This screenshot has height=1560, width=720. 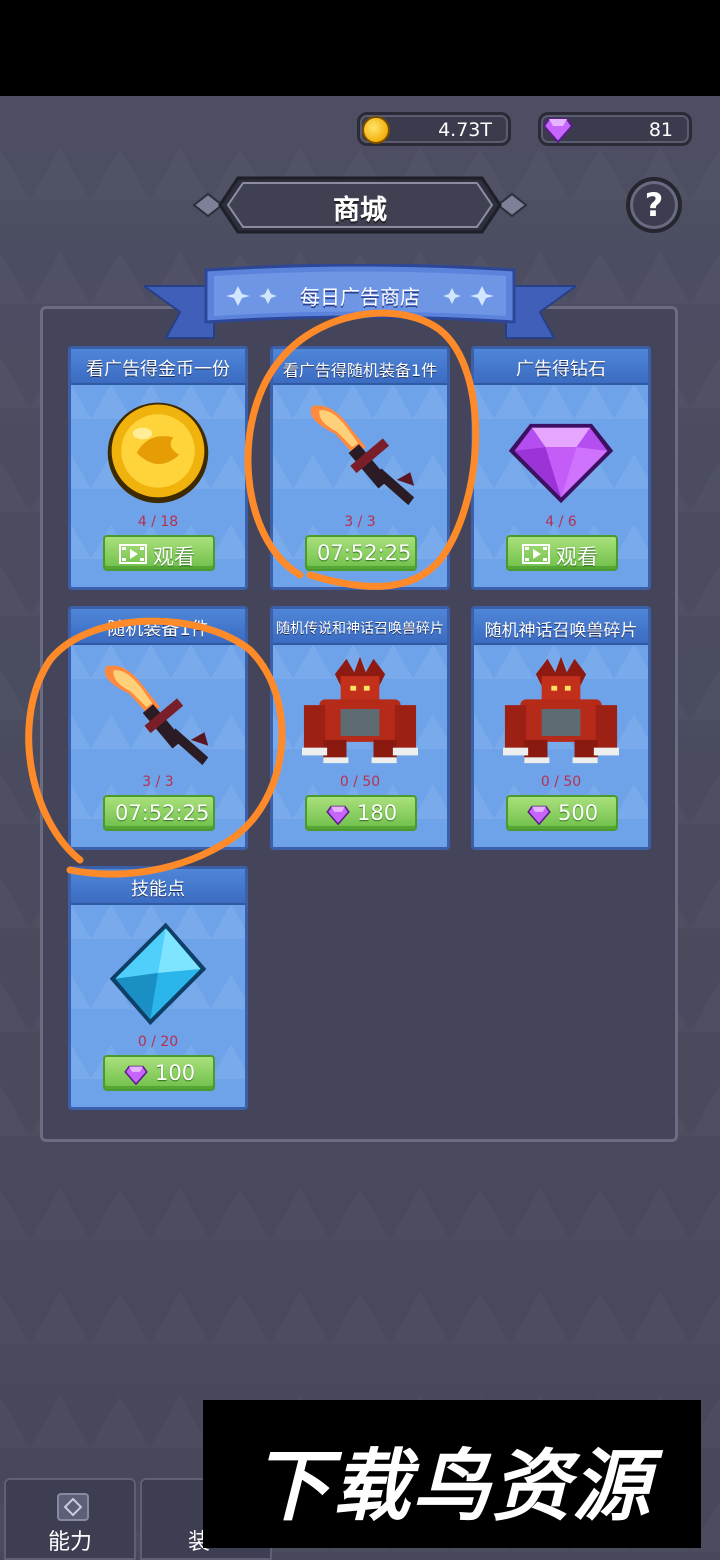 I want to click on shop-card-legend-myth-shard: 随机传说和神话召唤兽碎片 0 / 50 180, so click(x=360, y=728).